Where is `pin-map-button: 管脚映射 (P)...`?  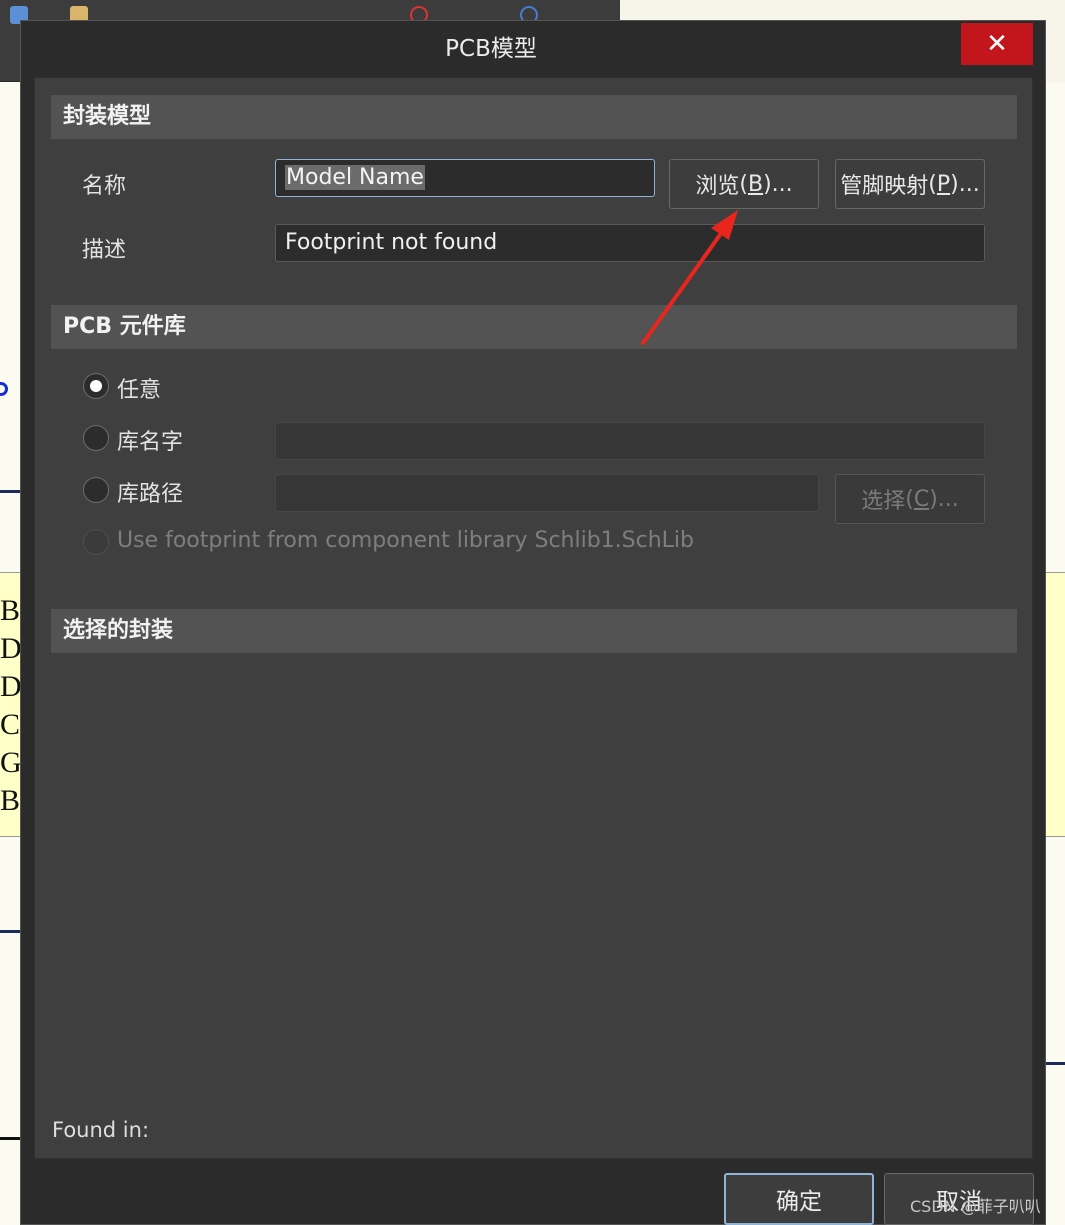 pin-map-button: 管脚映射 (P)... is located at coordinates (910, 184).